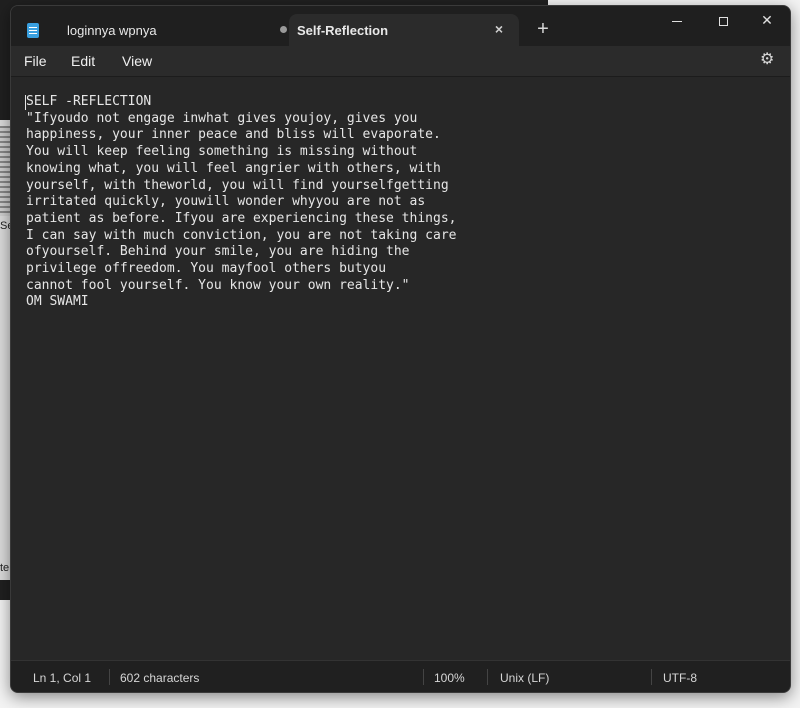  I want to click on close-tab-icon: ×, so click(499, 29).